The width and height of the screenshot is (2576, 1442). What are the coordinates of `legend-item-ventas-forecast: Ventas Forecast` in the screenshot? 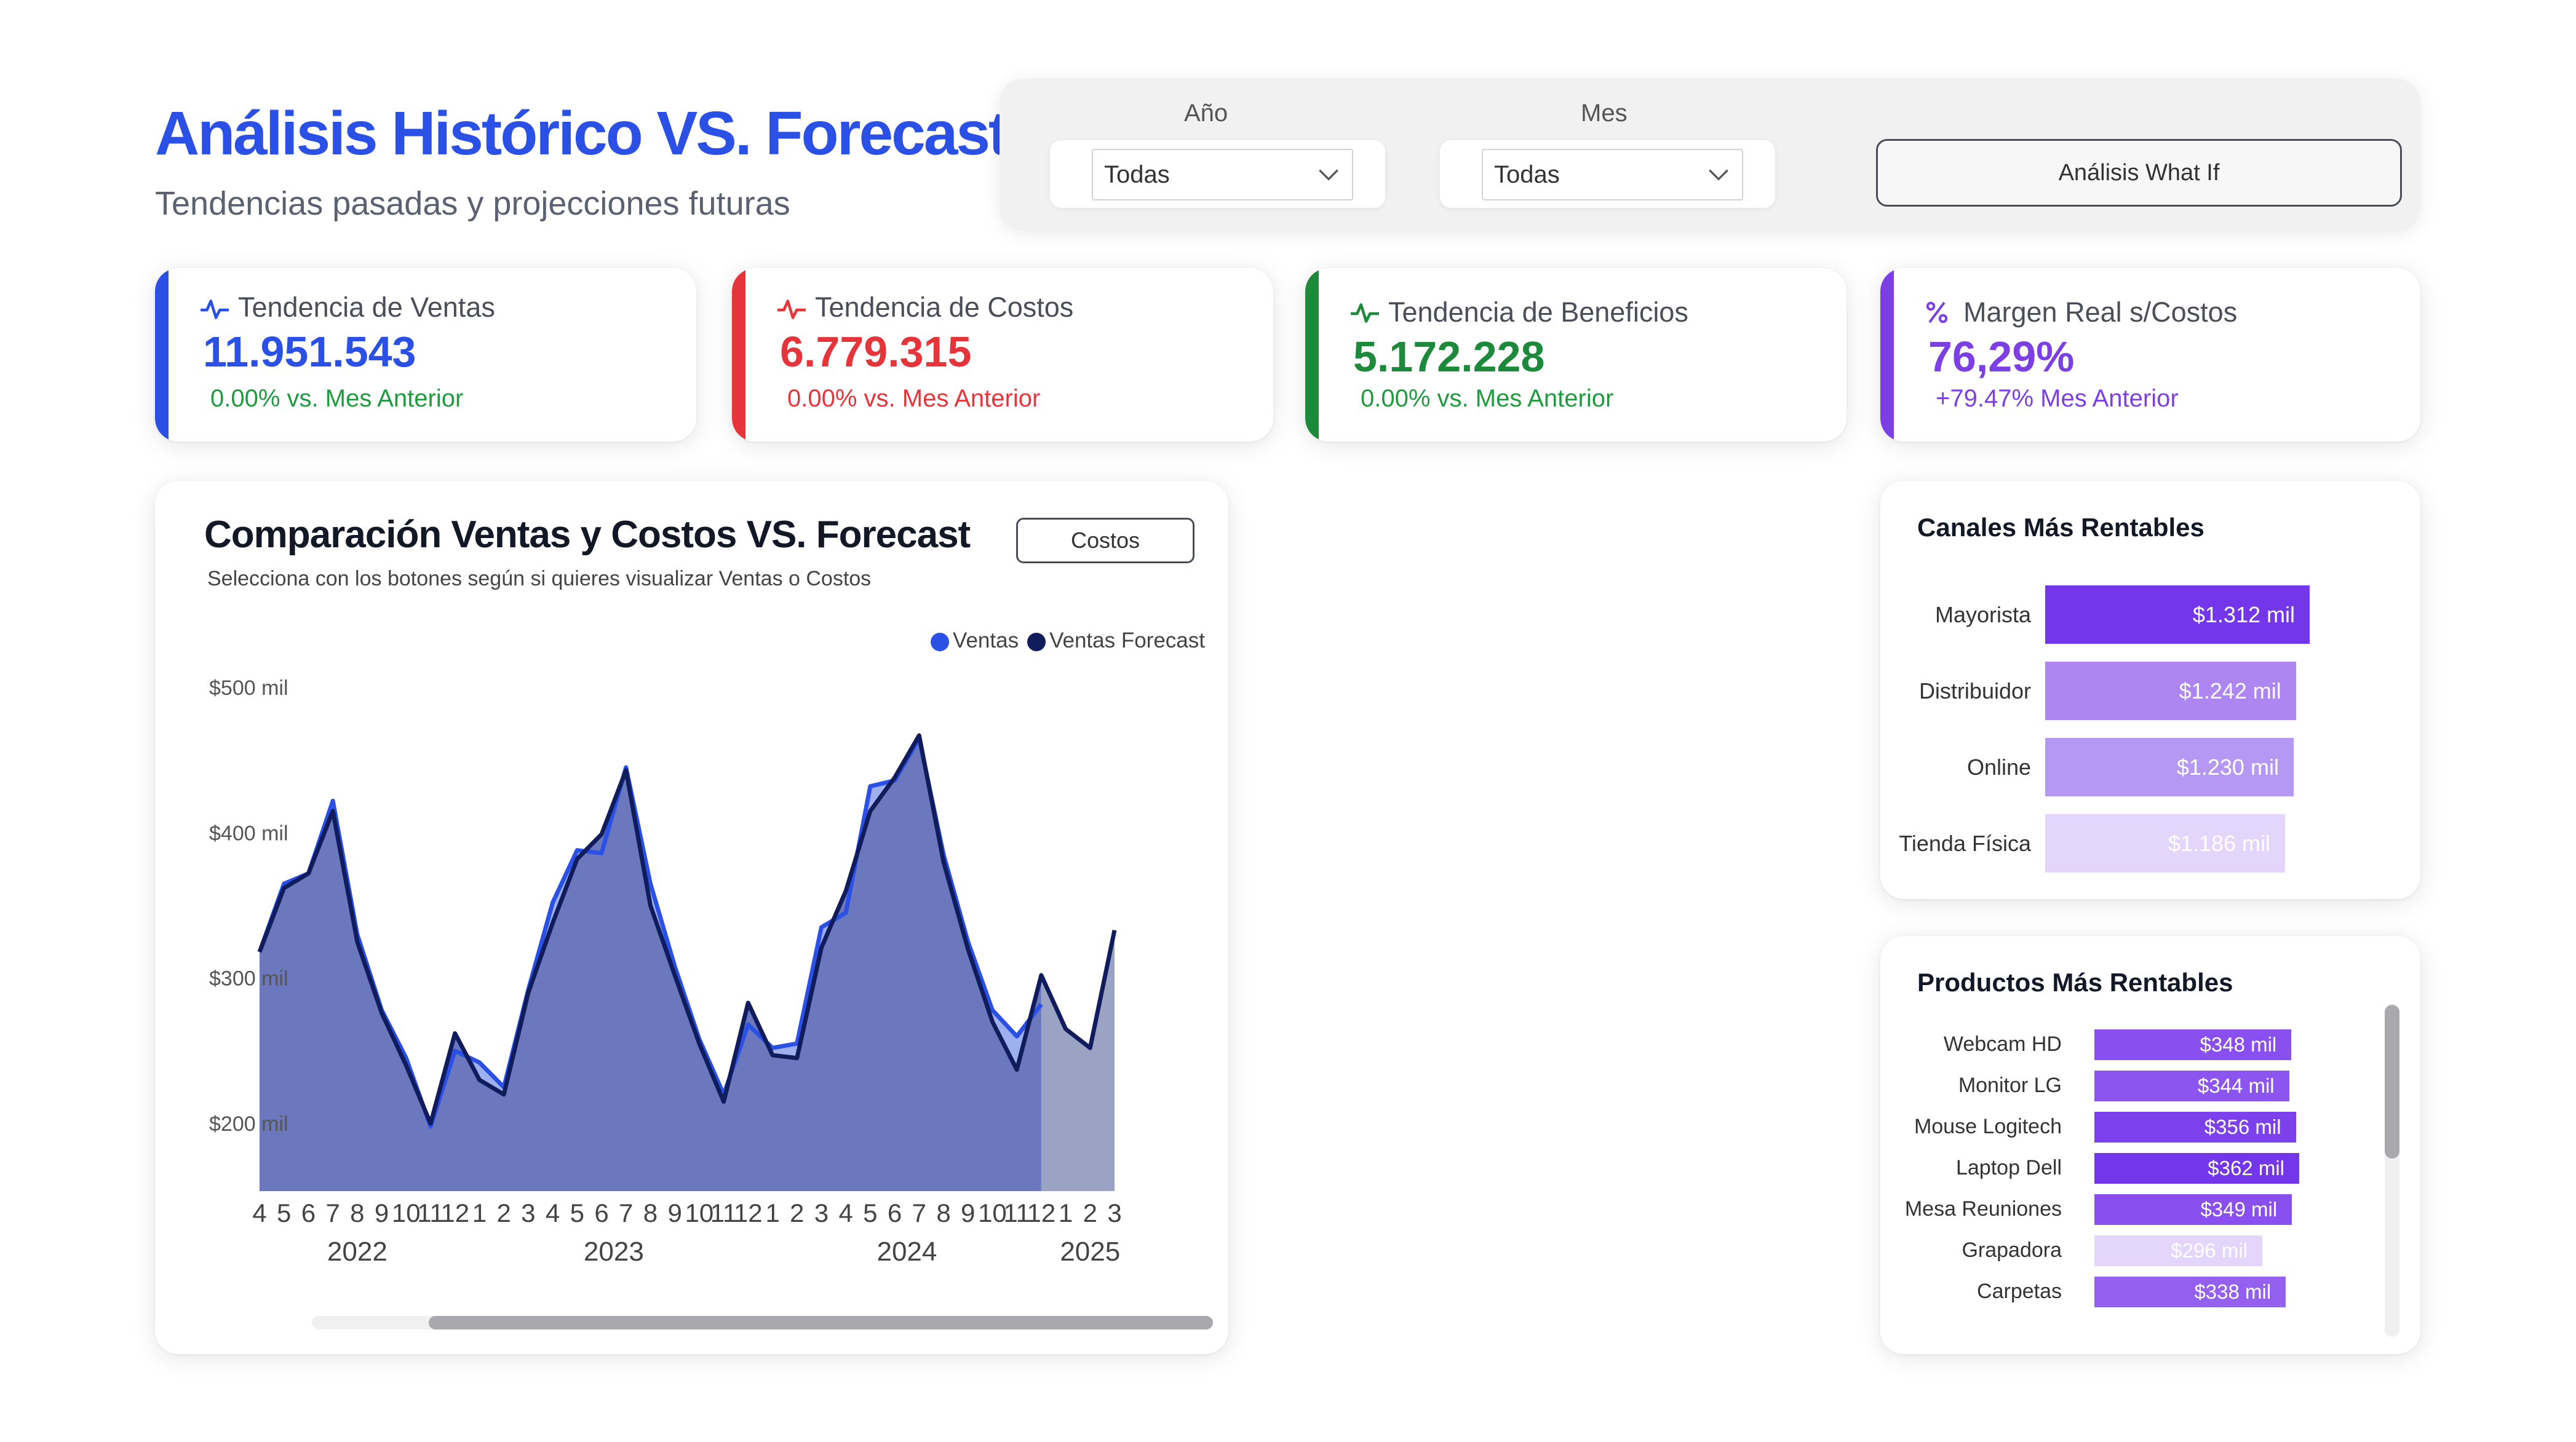 It's located at (1116, 640).